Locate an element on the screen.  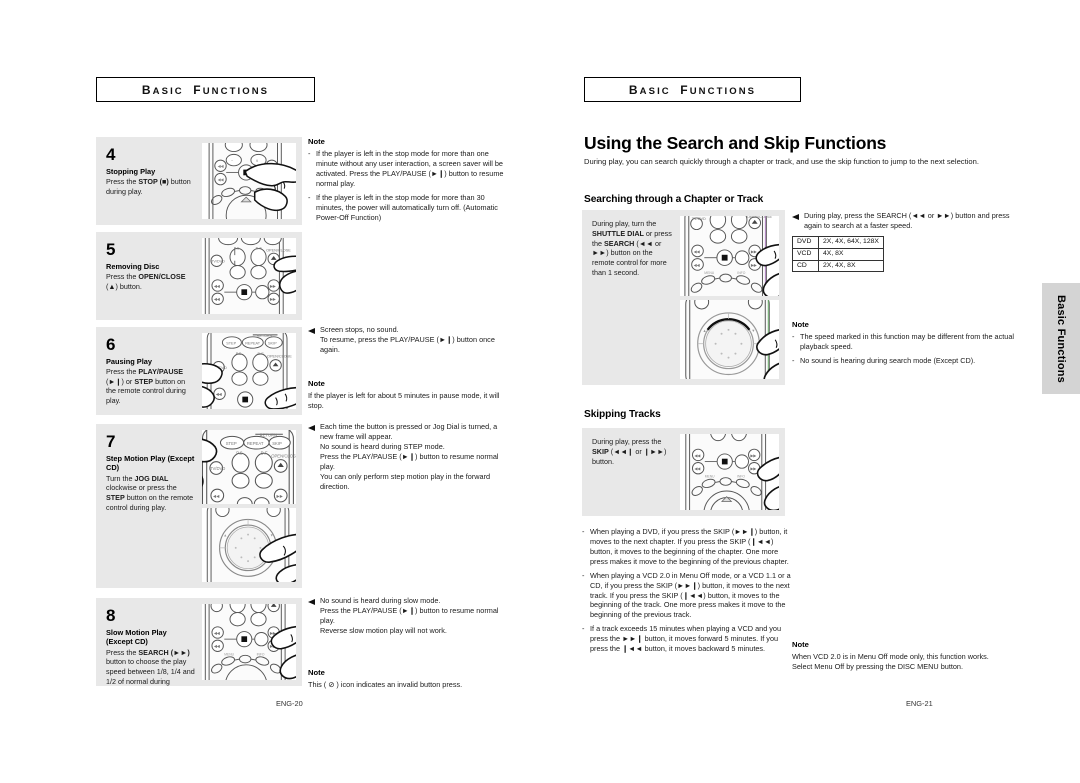
step-5-body: Press the OPEN/CLOSE (▲) button. is located at coordinates (146, 281).